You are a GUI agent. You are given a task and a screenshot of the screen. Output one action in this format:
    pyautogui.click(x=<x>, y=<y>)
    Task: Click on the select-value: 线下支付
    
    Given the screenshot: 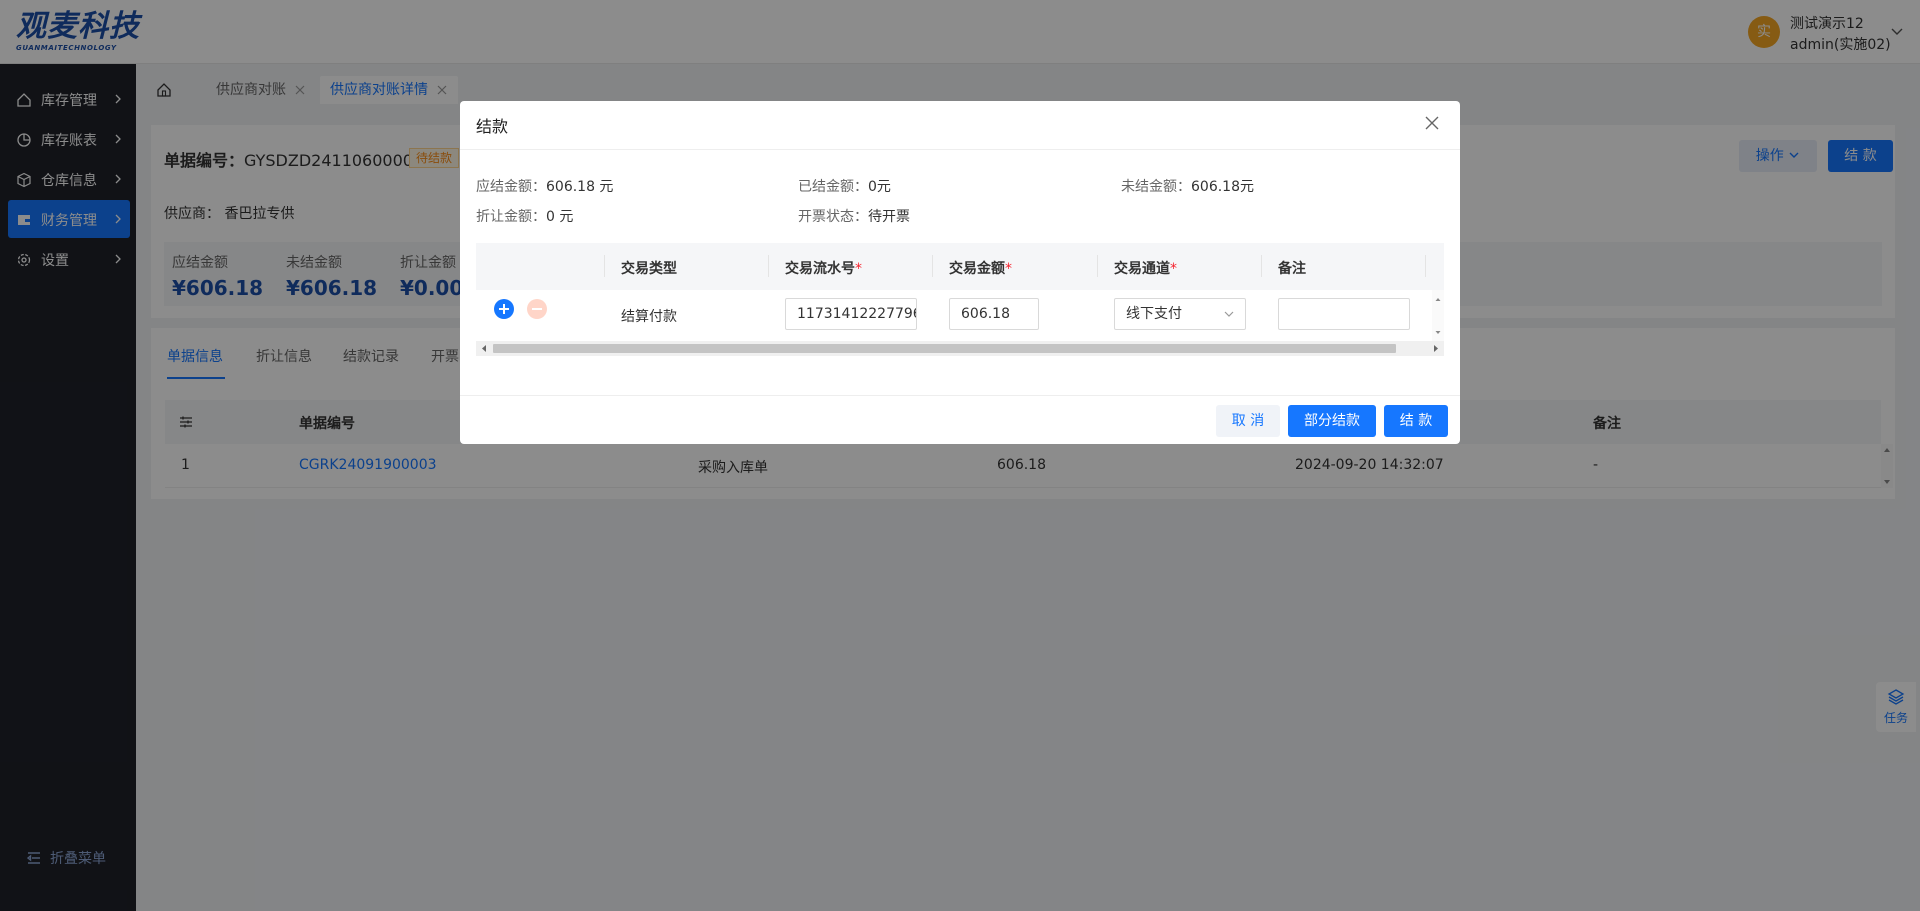 What is the action you would take?
    pyautogui.click(x=1154, y=314)
    